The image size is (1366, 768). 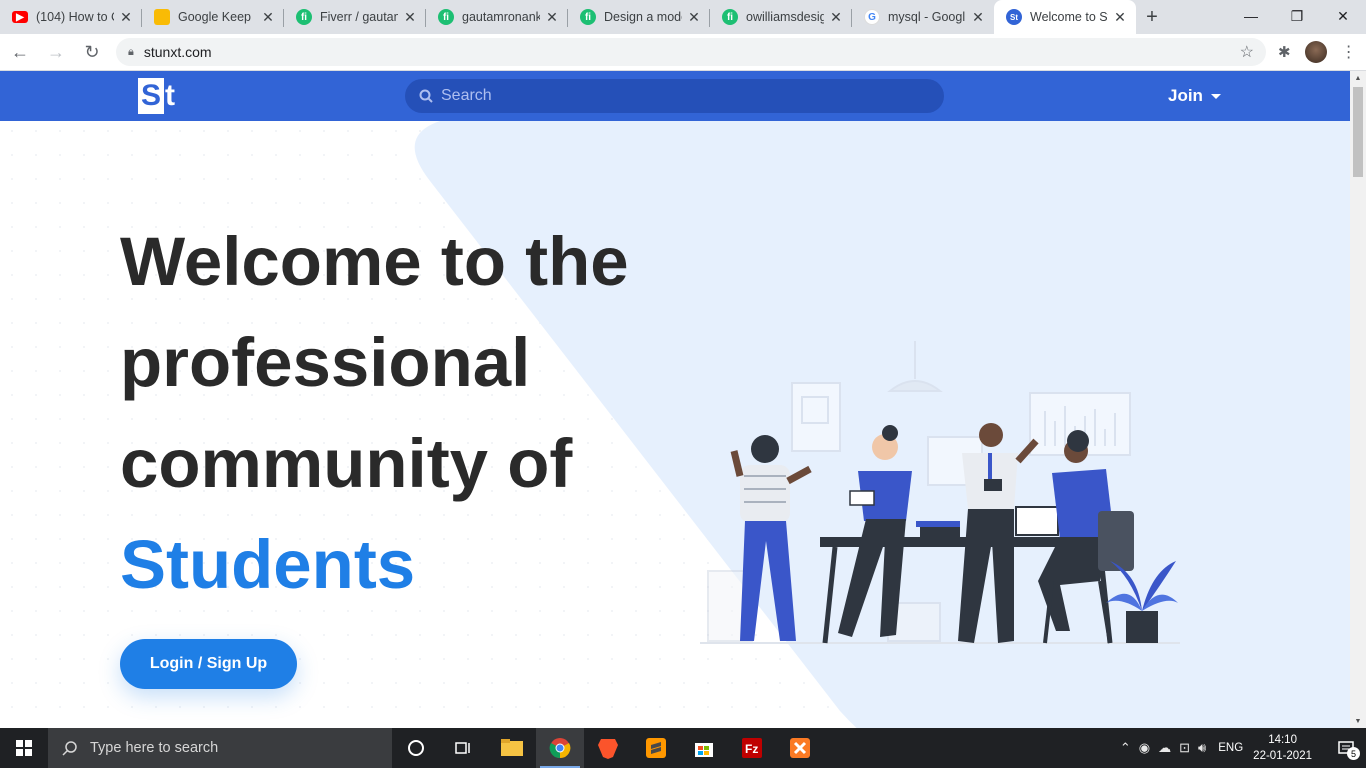 What do you see at coordinates (1353, 753) in the screenshot?
I see `notification-badge: 5` at bounding box center [1353, 753].